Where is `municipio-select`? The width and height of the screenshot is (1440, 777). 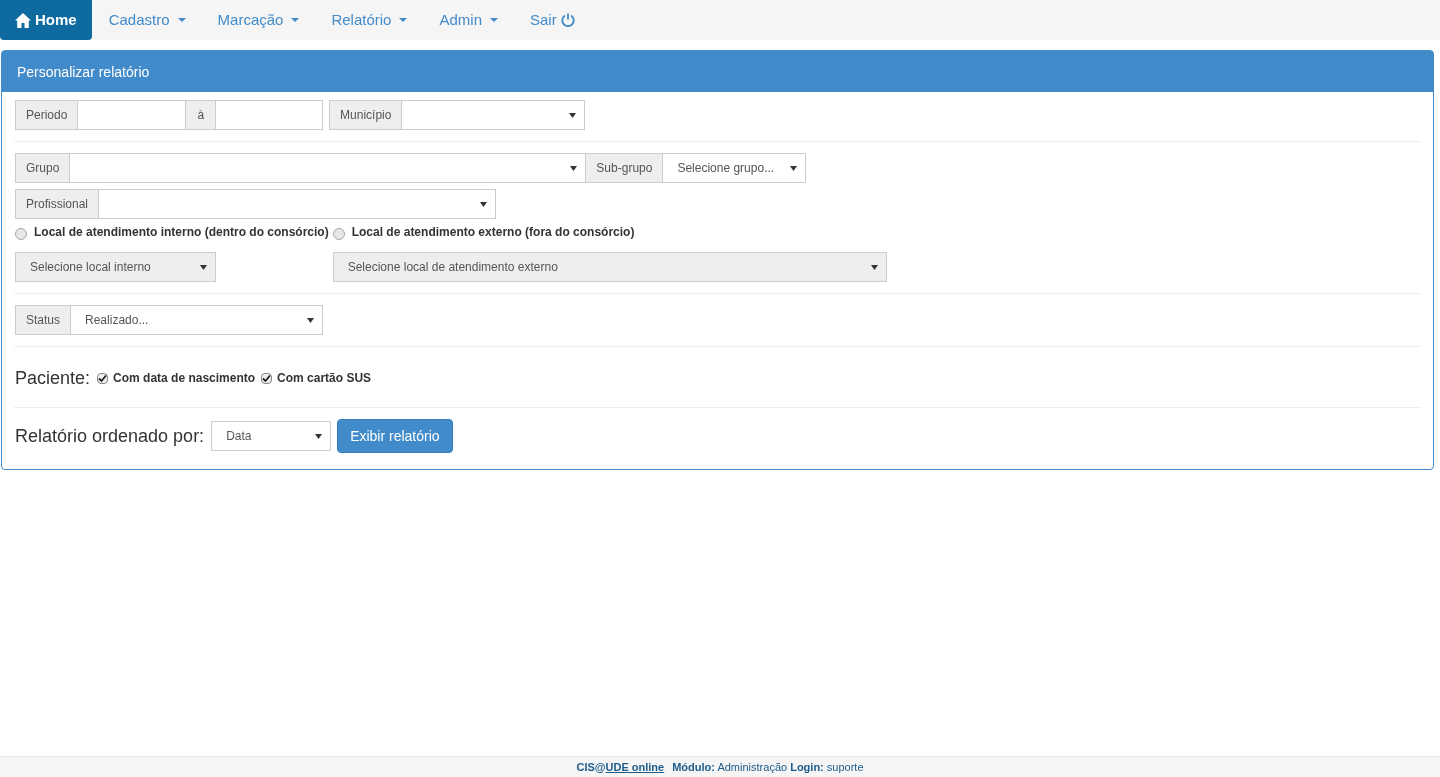
municipio-select is located at coordinates (493, 115).